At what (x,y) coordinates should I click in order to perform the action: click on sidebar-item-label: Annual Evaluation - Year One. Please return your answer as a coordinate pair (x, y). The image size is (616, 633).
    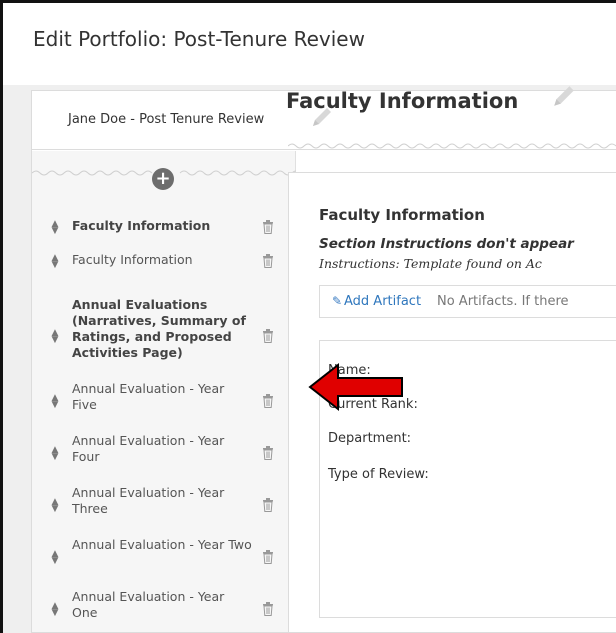
    Looking at the image, I should click on (148, 604).